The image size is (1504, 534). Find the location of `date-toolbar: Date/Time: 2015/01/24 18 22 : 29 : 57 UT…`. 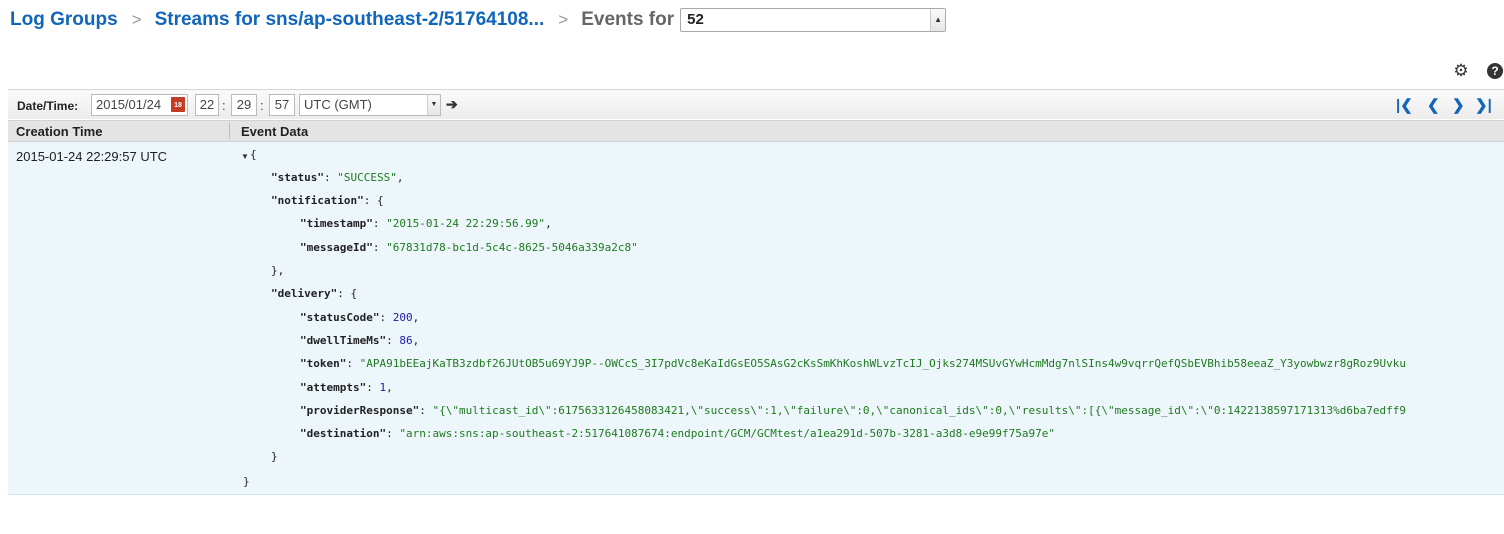

date-toolbar: Date/Time: 2015/01/24 18 22 : 29 : 57 UT… is located at coordinates (756, 104).